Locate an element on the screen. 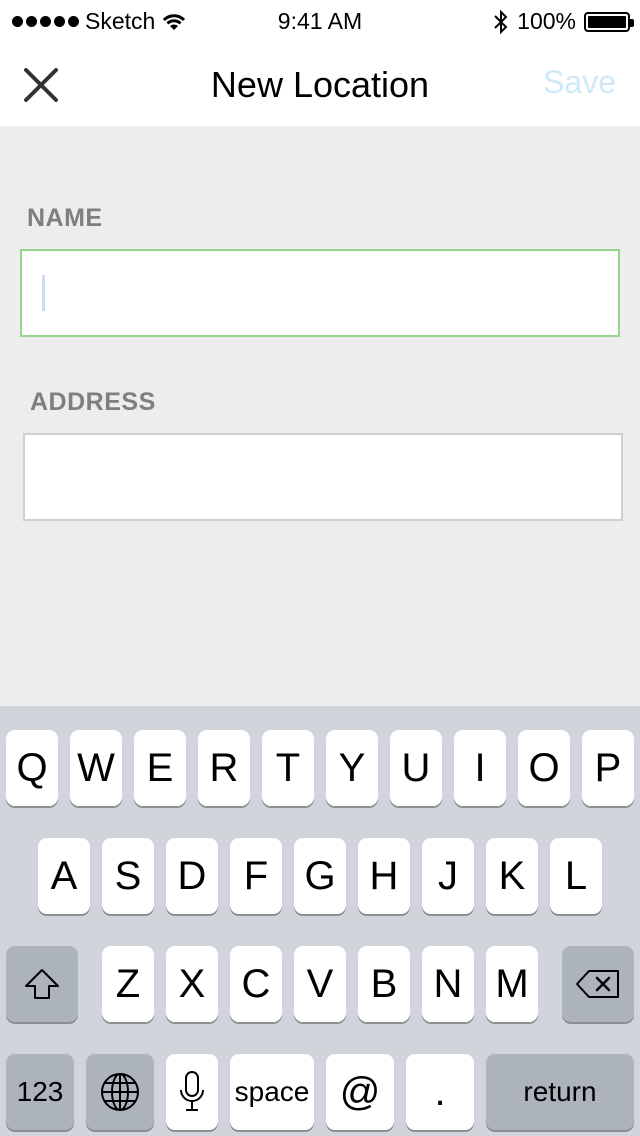 Image resolution: width=640 pixels, height=1136 pixels. address-field is located at coordinates (323, 477).